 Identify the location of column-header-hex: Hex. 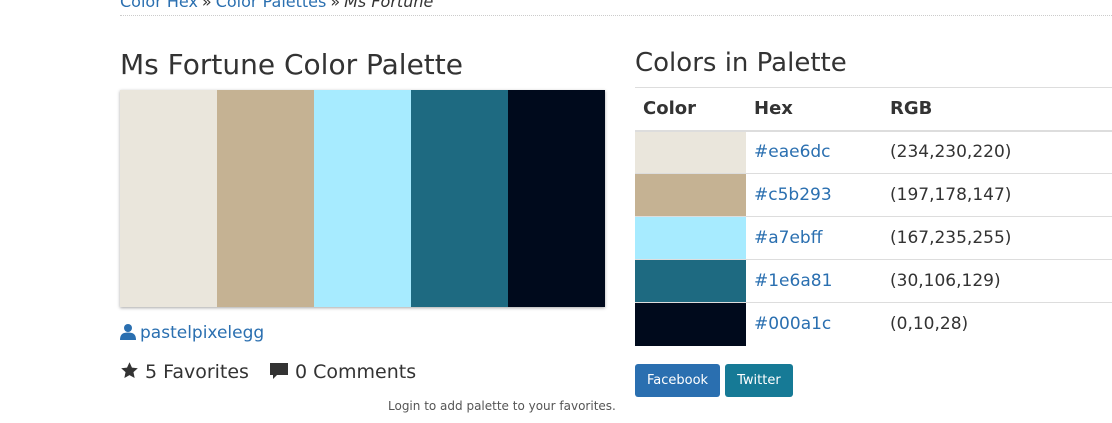
(814, 109).